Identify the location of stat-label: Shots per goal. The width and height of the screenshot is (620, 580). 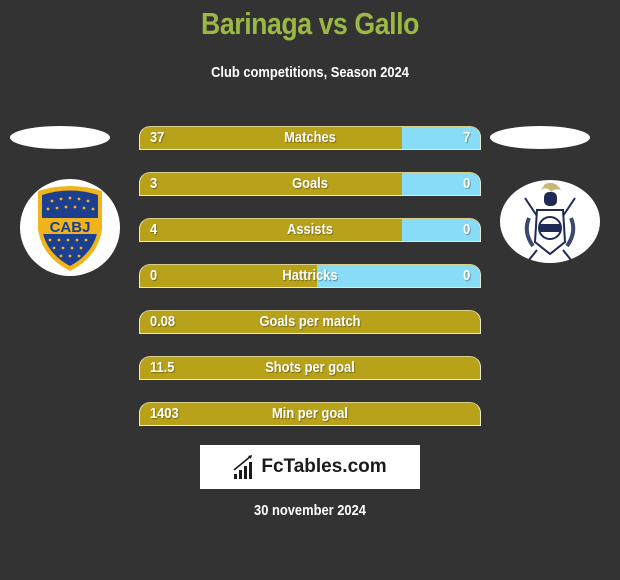
(310, 367).